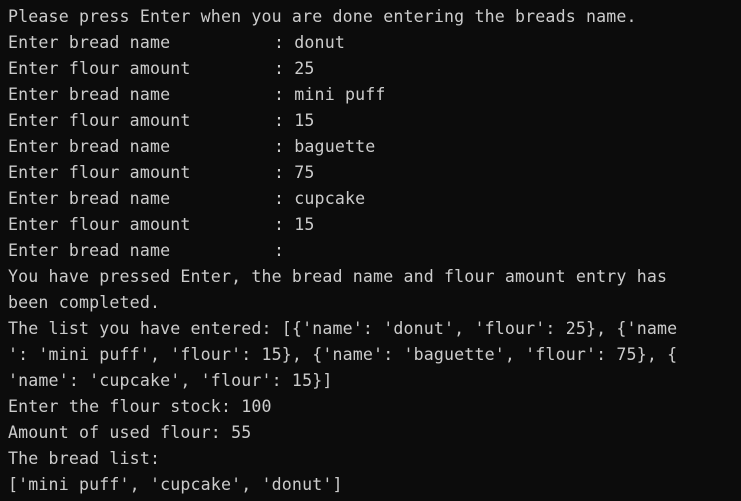 This screenshot has width=741, height=501. Describe the element at coordinates (374, 251) in the screenshot. I see `entry-line: Enter bread name:` at that location.